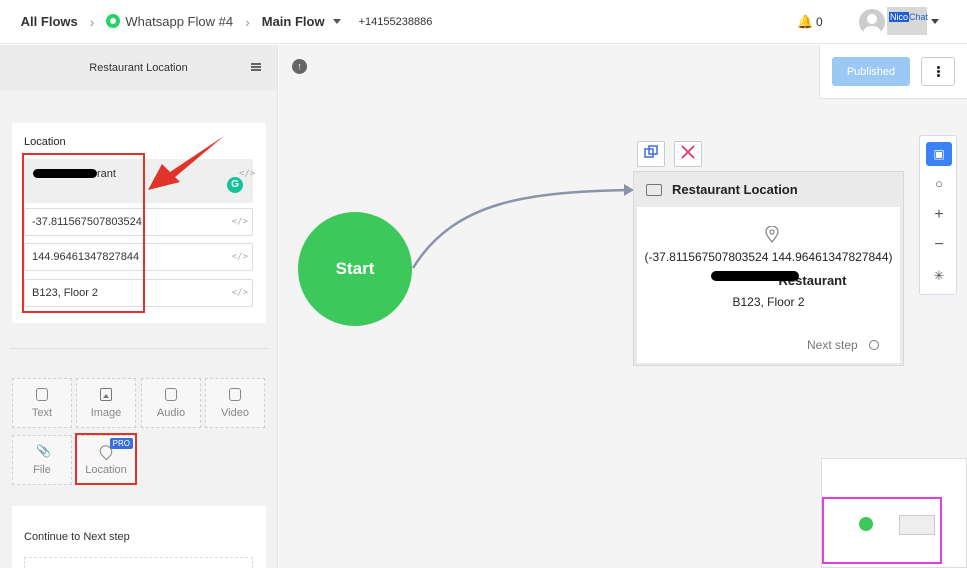  I want to click on canvas-toolbar: ▣ ○ + − ✳, so click(938, 215).